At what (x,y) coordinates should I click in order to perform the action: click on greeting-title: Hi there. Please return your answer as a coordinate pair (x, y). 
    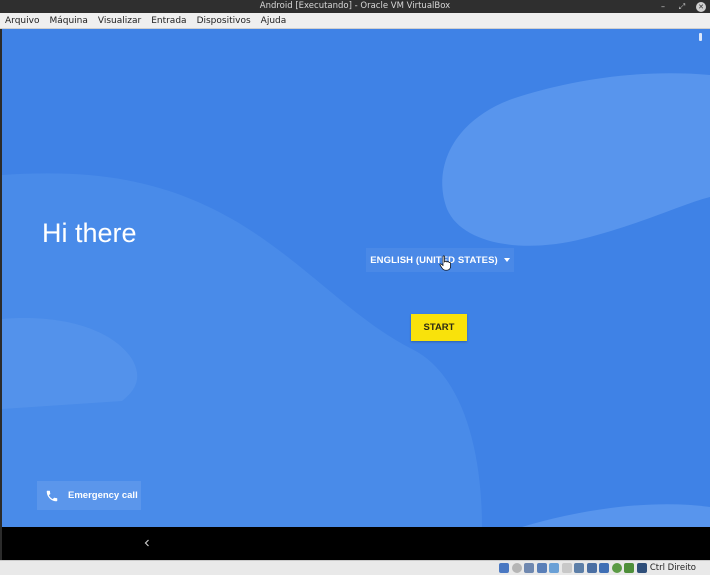
    Looking at the image, I should click on (89, 233).